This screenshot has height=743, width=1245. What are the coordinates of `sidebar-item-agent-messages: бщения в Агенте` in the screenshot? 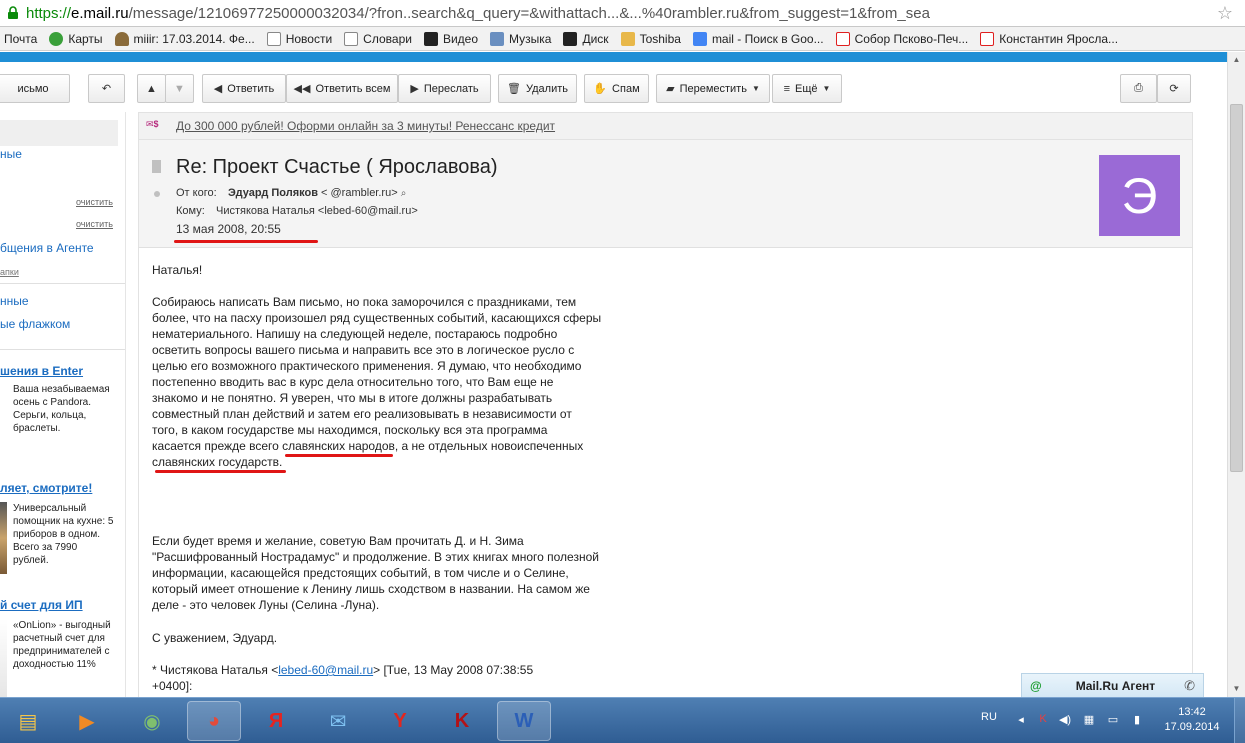 It's located at (47, 248).